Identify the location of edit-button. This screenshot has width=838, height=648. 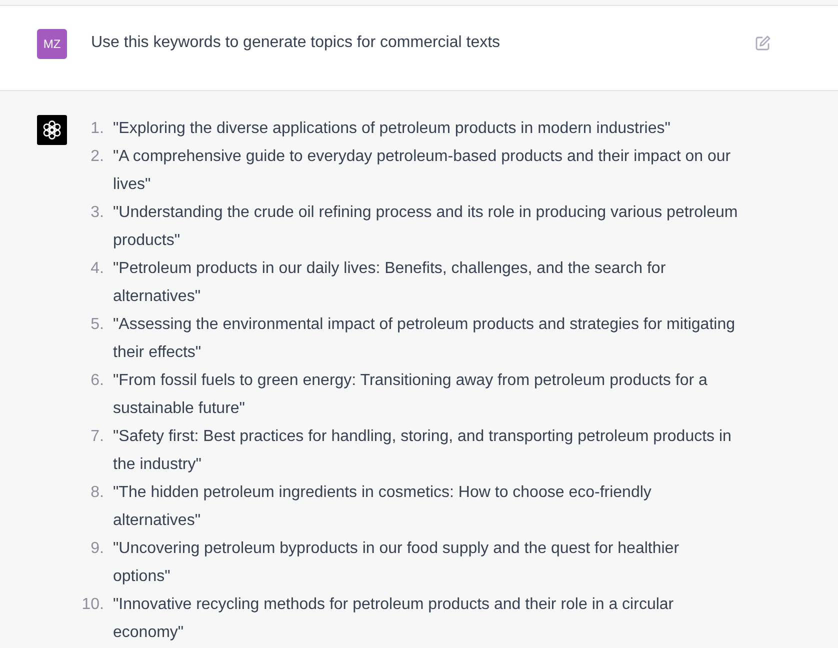
(763, 43).